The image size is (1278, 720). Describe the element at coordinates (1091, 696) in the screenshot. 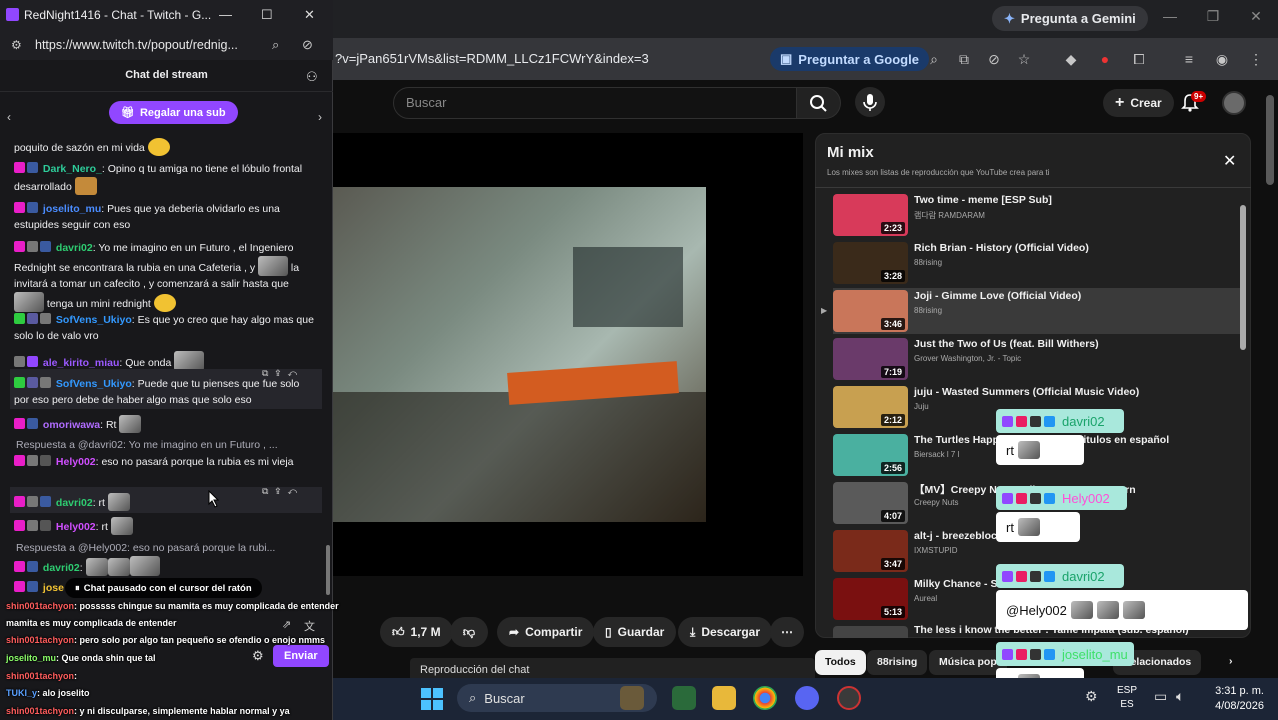

I see `network-icon: ⚙` at that location.